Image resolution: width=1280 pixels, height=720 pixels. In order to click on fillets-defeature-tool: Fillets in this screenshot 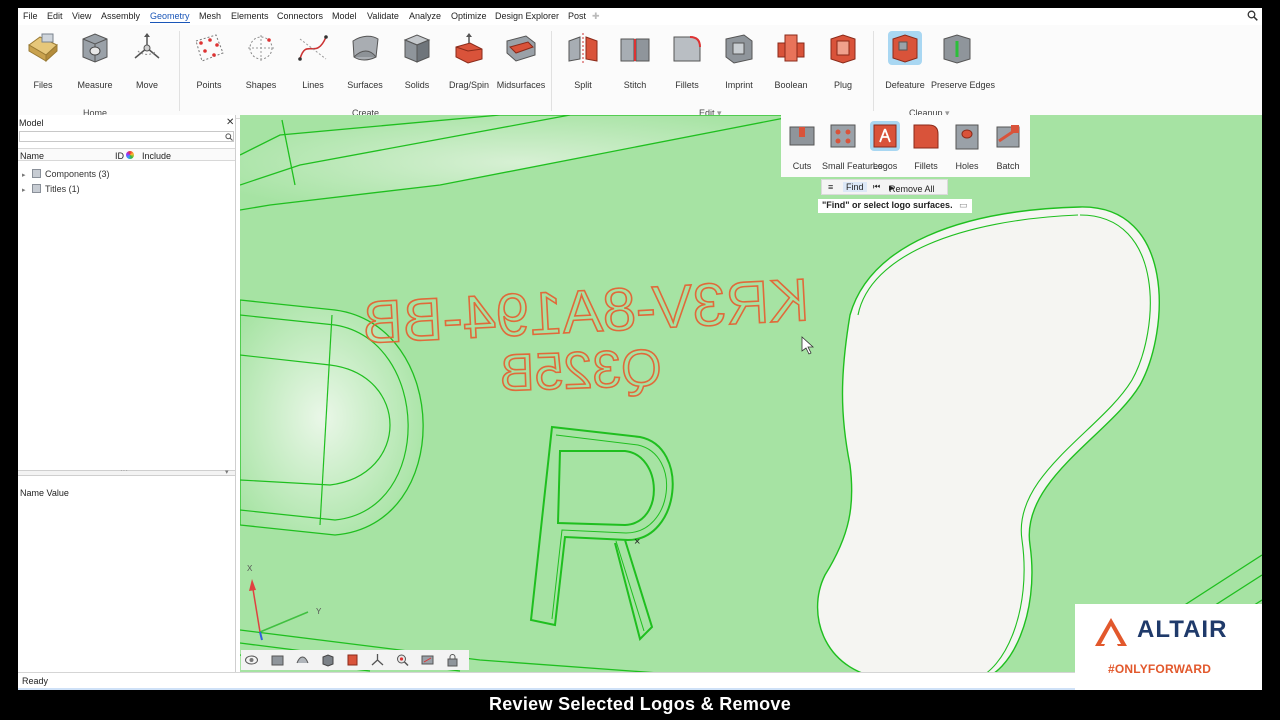, I will do `click(926, 146)`.